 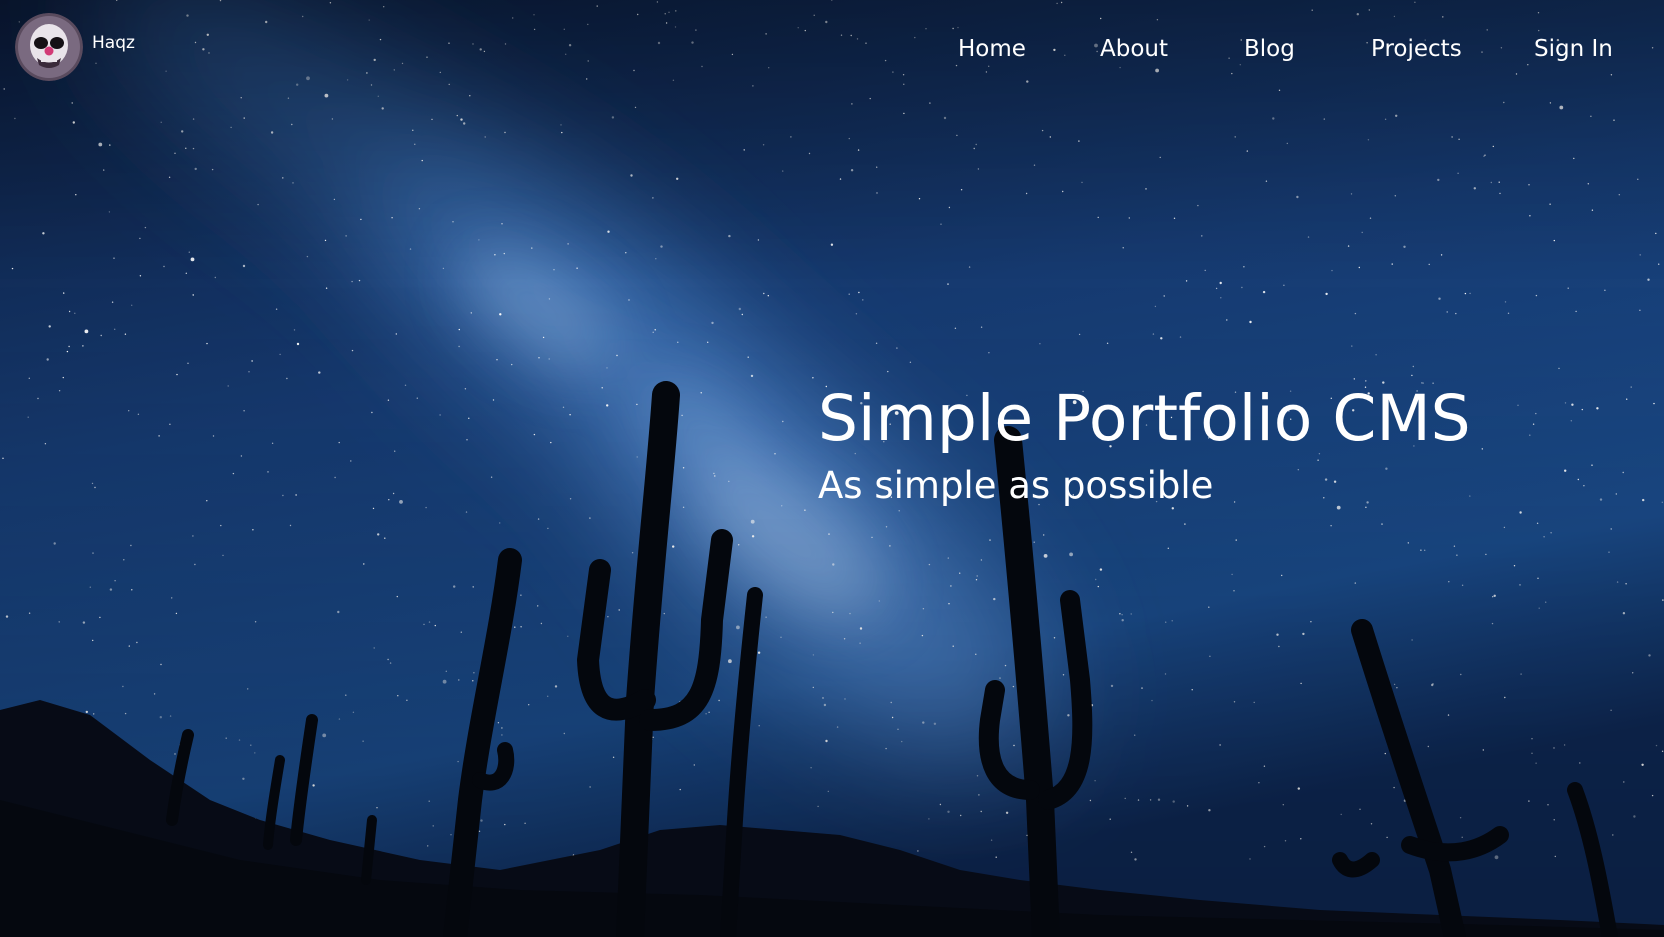 What do you see at coordinates (1269, 49) in the screenshot?
I see `nav-blog-link: Blog` at bounding box center [1269, 49].